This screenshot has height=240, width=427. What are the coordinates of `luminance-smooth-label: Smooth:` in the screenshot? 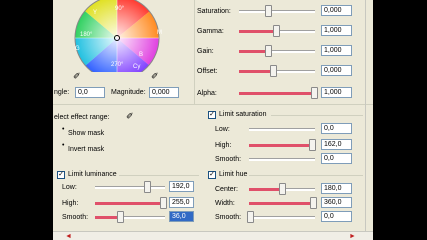 It's located at (75, 217).